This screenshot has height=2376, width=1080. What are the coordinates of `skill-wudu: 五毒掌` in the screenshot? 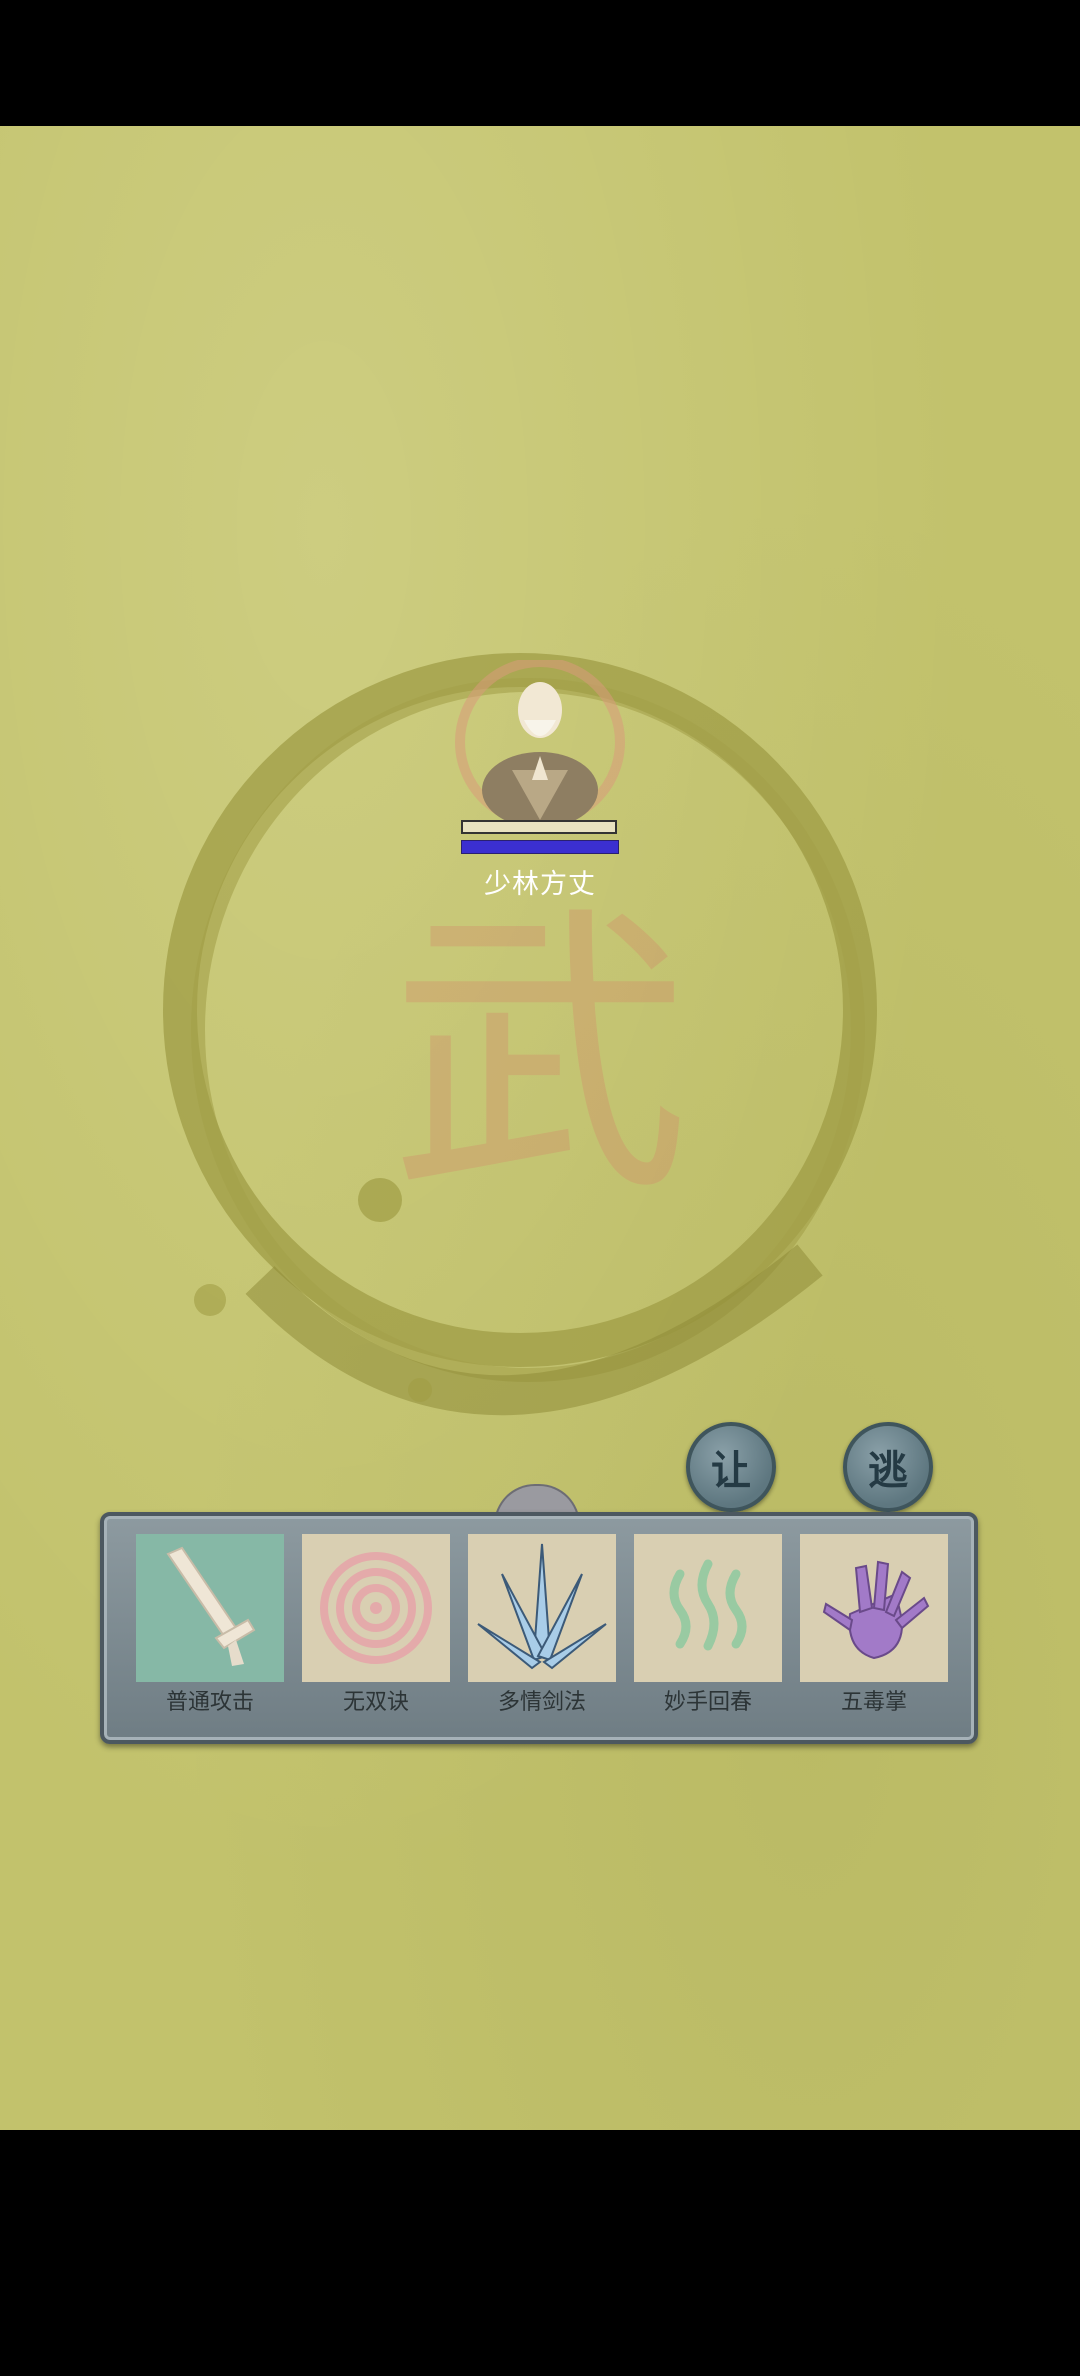 It's located at (874, 1624).